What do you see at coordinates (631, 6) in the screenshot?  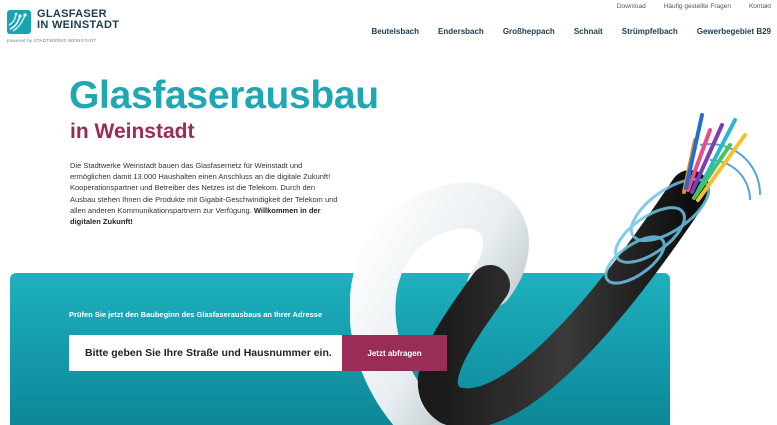 I see `utility-link-download: Download` at bounding box center [631, 6].